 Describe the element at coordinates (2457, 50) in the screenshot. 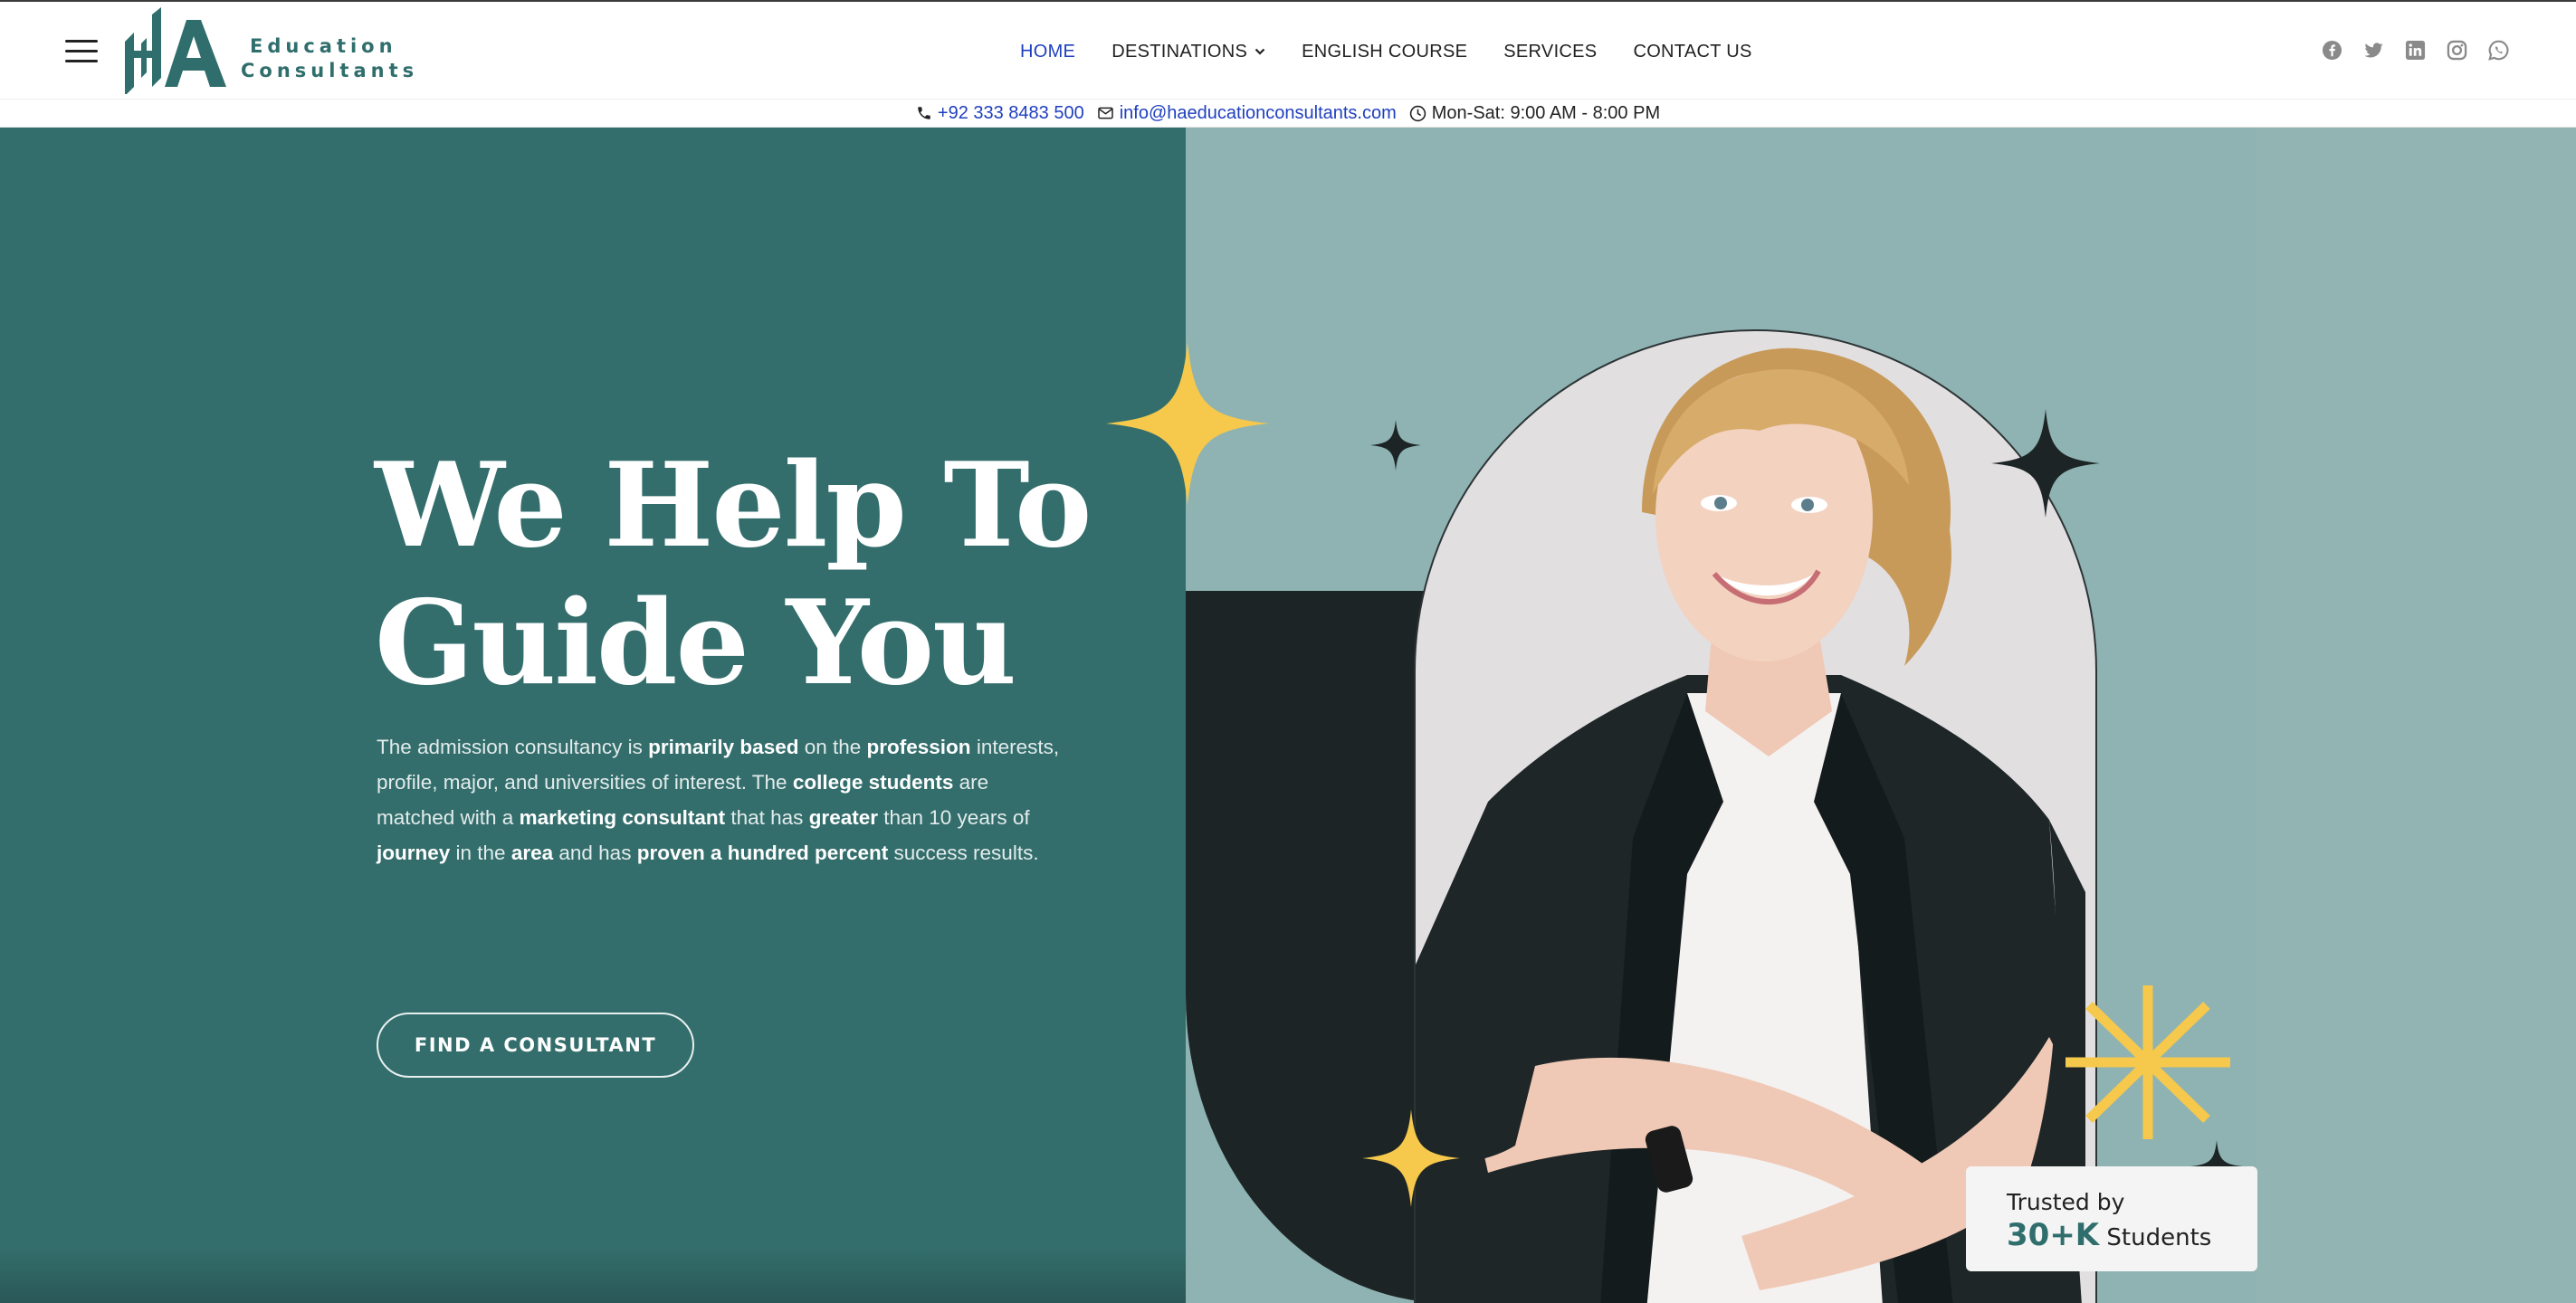

I see `instagram-icon` at that location.